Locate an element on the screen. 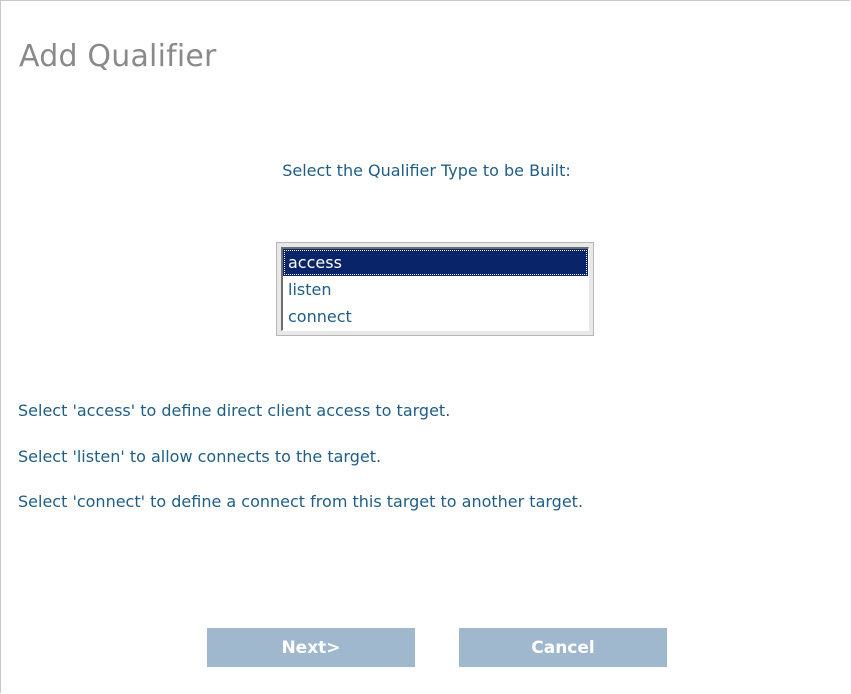 Image resolution: width=851 pixels, height=694 pixels. qualifier-type-listbox-inner: access listen connect is located at coordinates (435, 289).